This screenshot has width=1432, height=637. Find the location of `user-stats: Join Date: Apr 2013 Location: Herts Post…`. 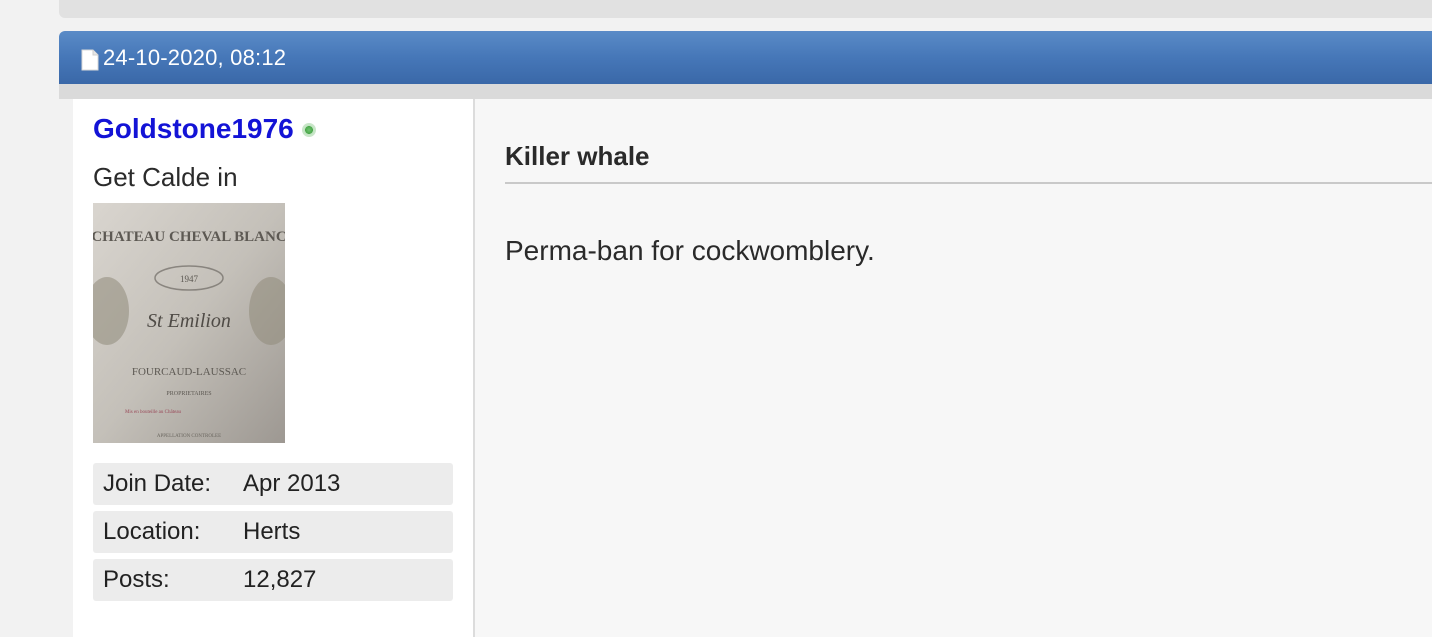

user-stats: Join Date: Apr 2013 Location: Herts Post… is located at coordinates (273, 532).